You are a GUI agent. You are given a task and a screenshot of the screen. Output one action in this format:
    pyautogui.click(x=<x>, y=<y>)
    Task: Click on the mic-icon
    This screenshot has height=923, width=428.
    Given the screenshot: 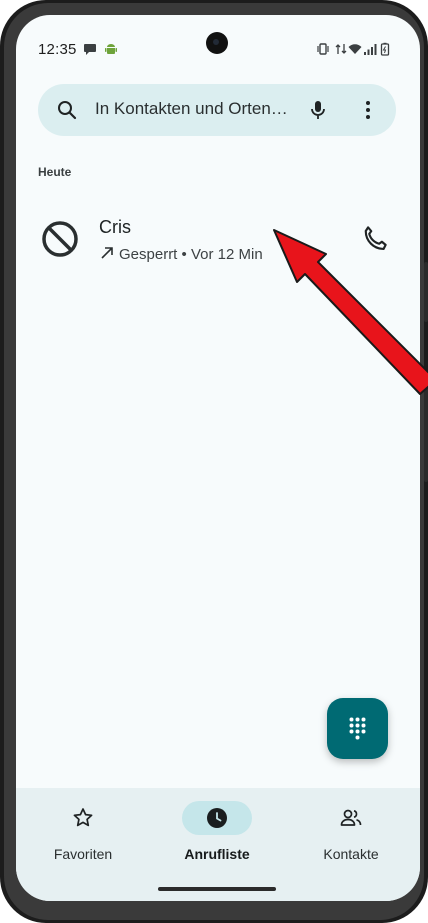 What is the action you would take?
    pyautogui.click(x=318, y=110)
    